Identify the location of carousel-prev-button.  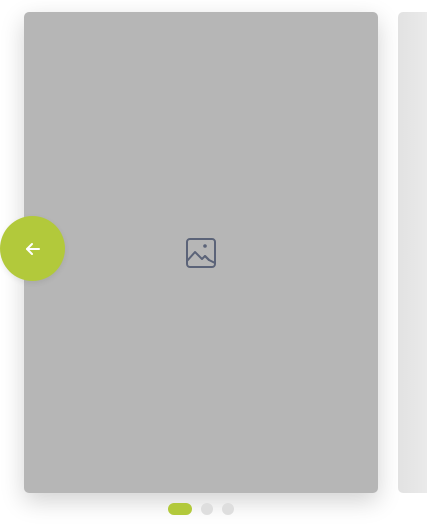
(32, 248).